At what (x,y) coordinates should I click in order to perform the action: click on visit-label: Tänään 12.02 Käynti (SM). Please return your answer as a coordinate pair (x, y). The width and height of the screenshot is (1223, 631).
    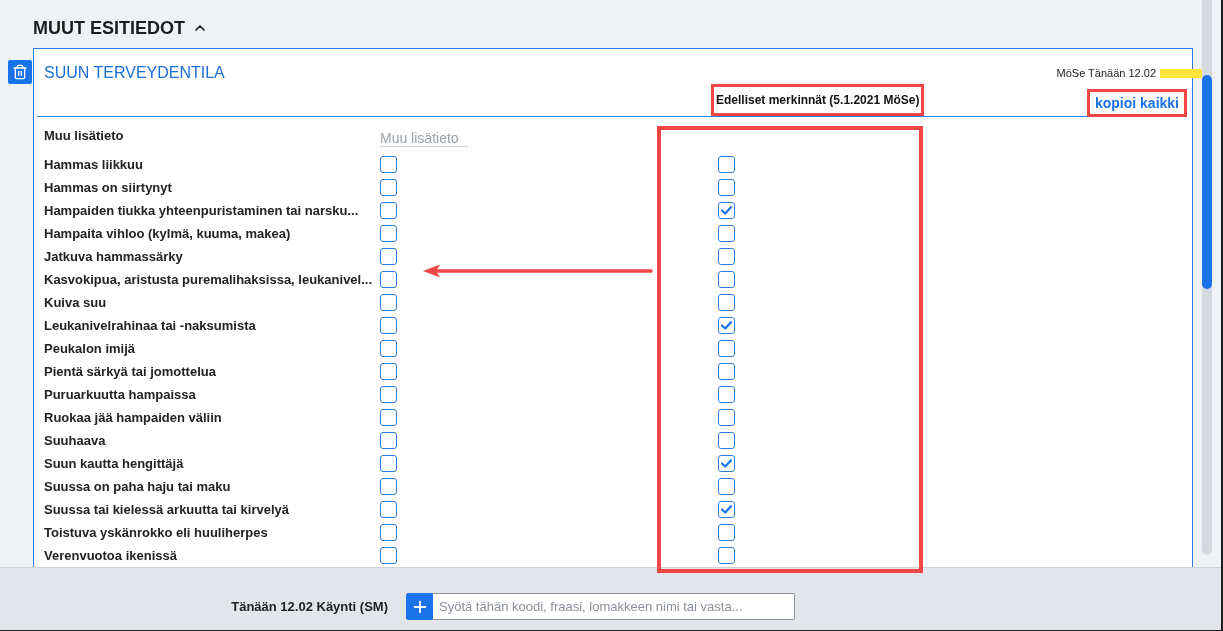
    Looking at the image, I should click on (309, 607).